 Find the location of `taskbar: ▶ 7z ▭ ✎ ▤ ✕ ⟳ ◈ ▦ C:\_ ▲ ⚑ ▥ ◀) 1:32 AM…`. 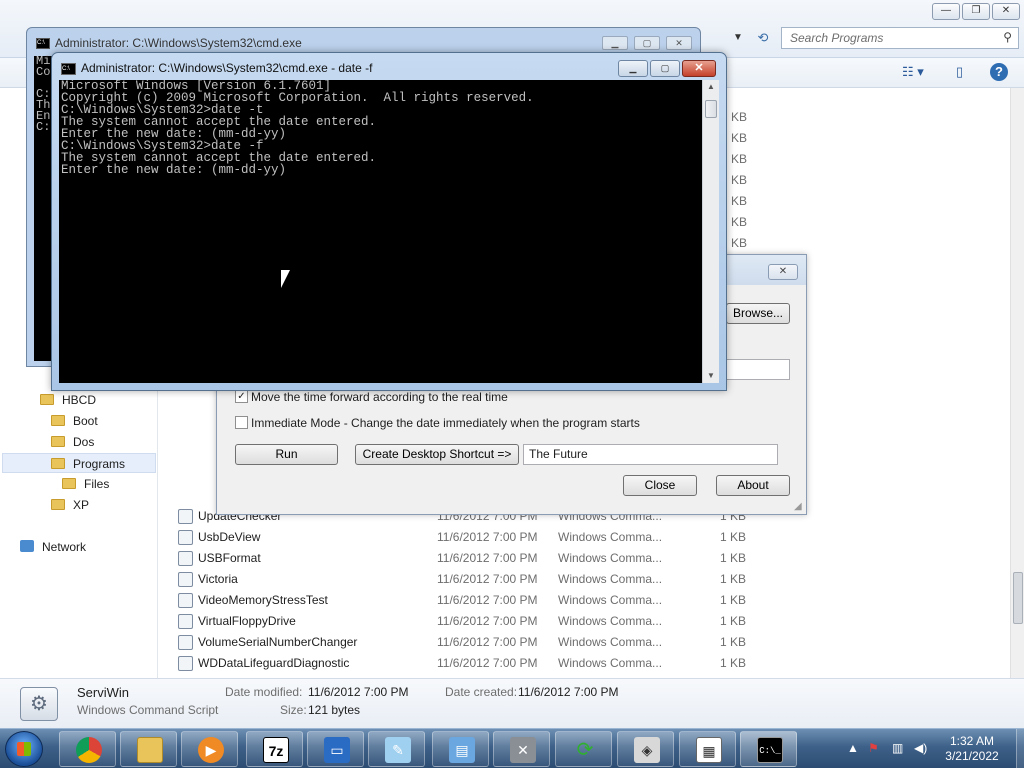

taskbar: ▶ 7z ▭ ✎ ▤ ✕ ⟳ ◈ ▦ C:\_ ▲ ⚑ ▥ ◀) 1:32 AM… is located at coordinates (512, 748).